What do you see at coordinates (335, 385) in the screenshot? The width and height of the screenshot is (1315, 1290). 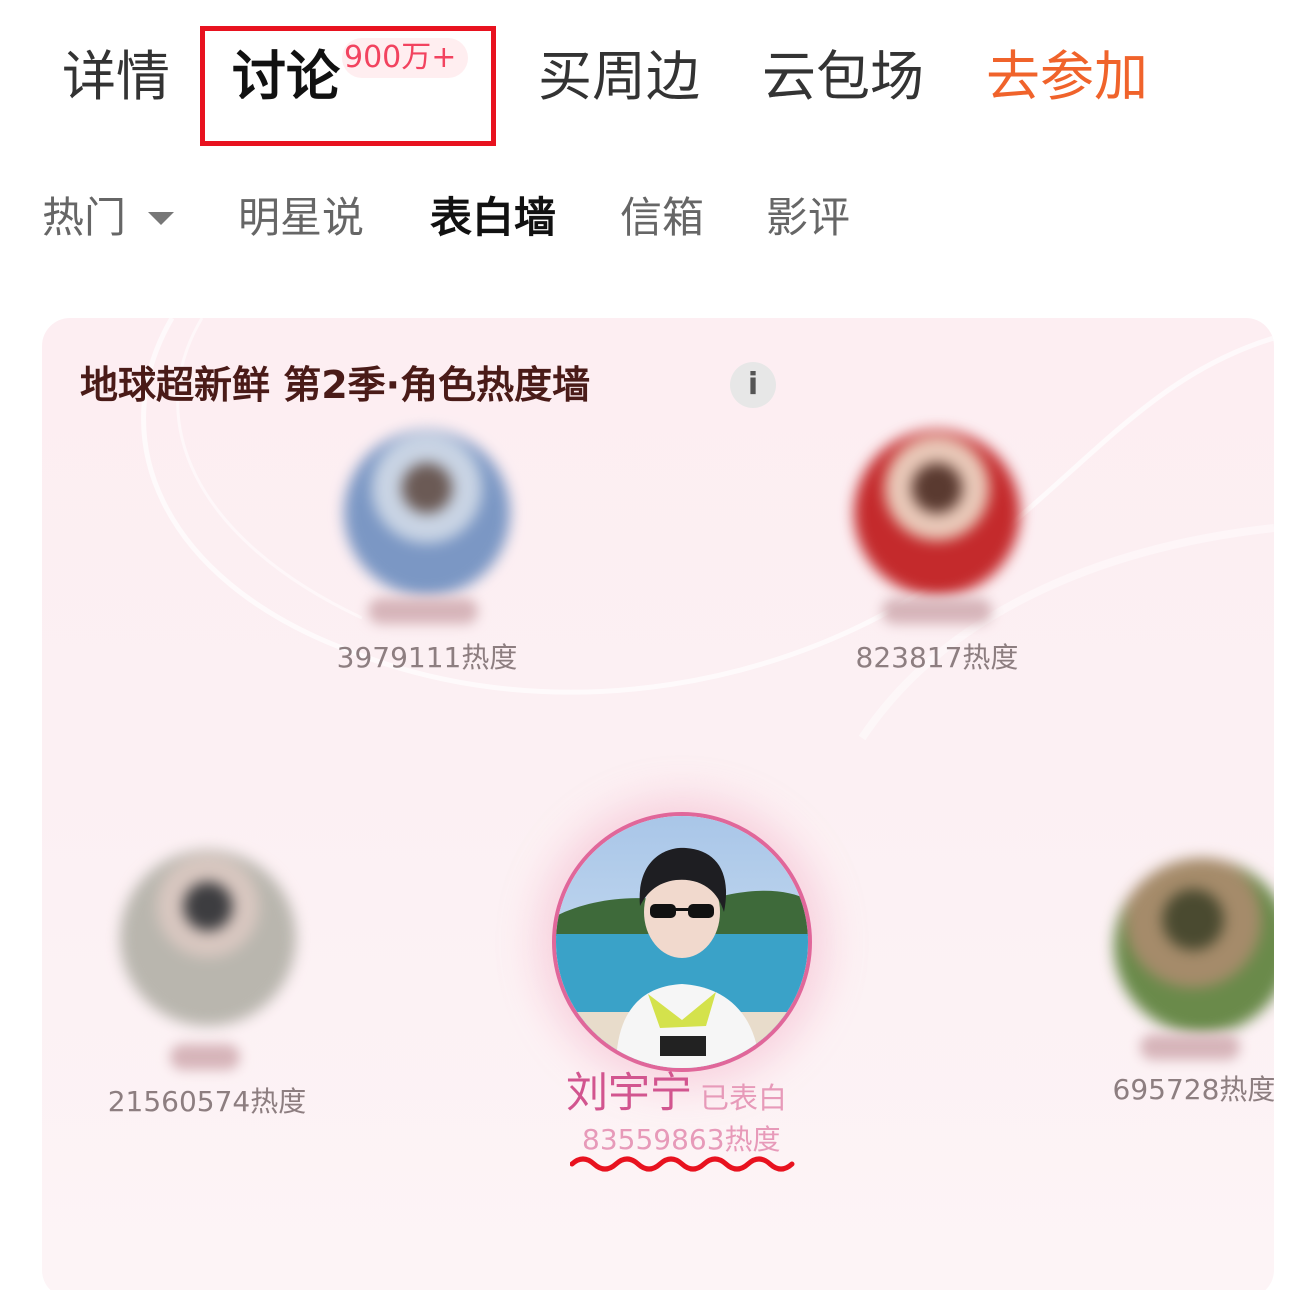 I see `card-title: 地球超新鲜 第2季·角色热度墙` at bounding box center [335, 385].